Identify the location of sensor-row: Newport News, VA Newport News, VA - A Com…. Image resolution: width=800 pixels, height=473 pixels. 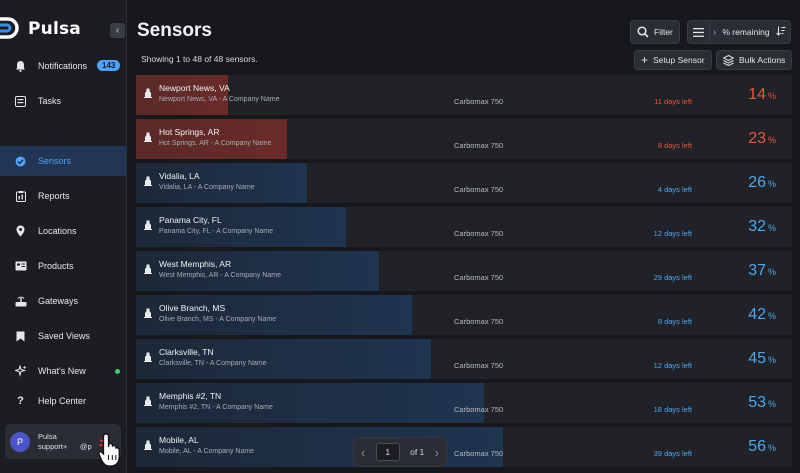
(464, 95).